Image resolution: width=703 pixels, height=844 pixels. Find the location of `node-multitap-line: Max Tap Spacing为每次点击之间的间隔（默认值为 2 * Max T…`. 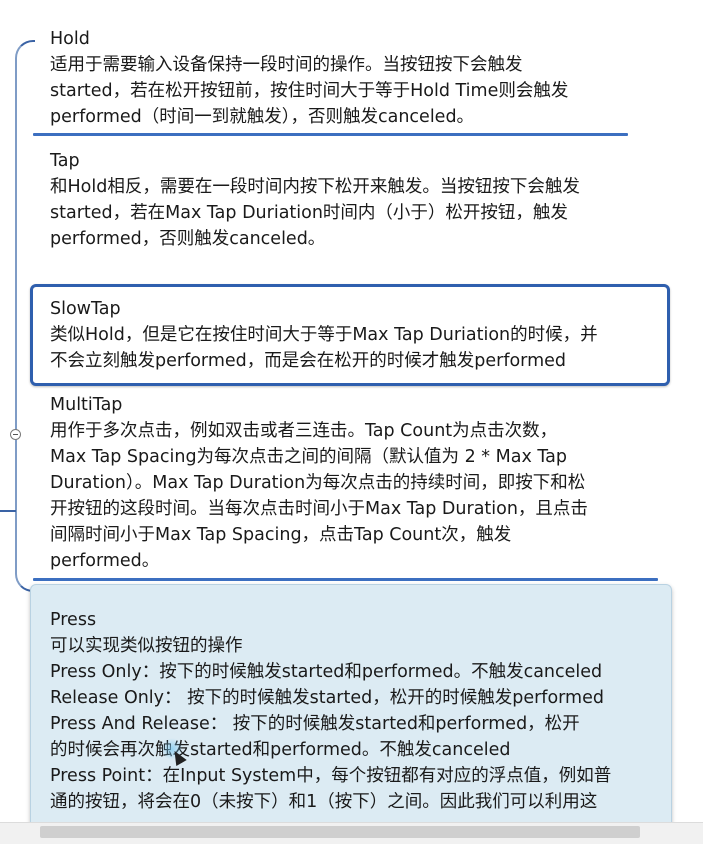

node-multitap-line: Max Tap Spacing为每次点击之间的间隔（默认值为 2 * Max T… is located at coordinates (308, 457).